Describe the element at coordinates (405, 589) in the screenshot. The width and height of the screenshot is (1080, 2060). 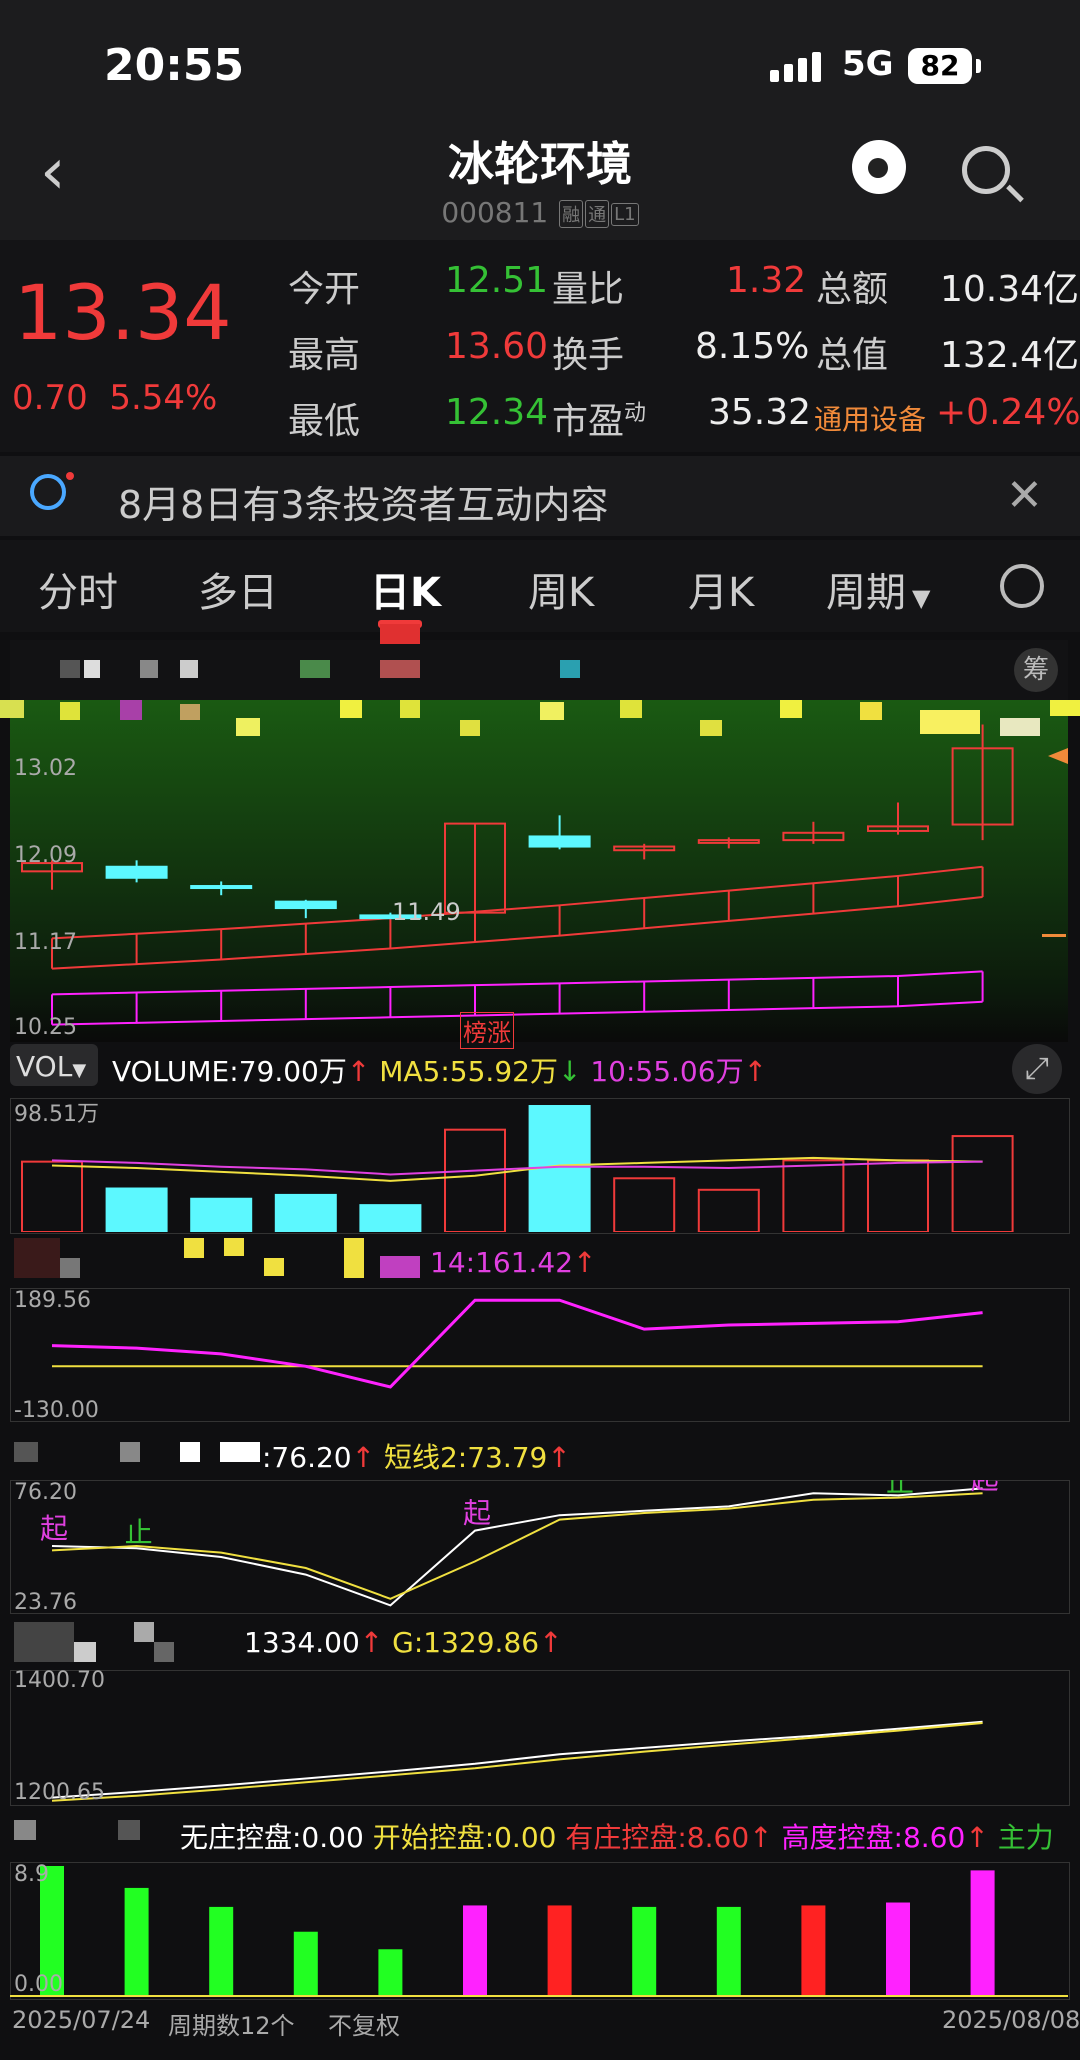
I see `tab-daily-k: 日K` at that location.